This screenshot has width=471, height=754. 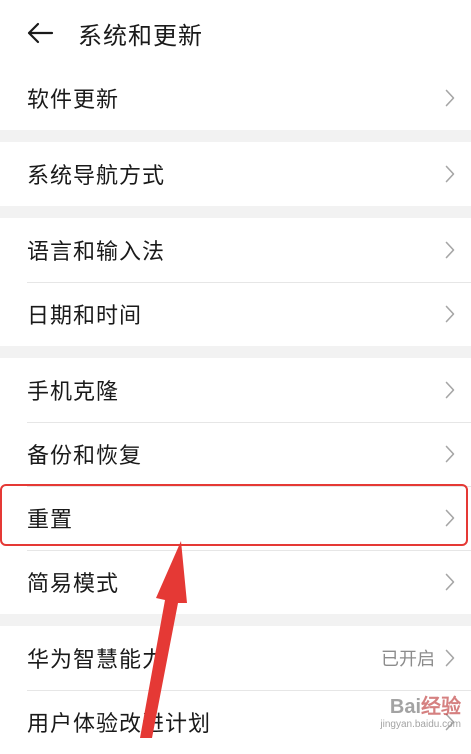 What do you see at coordinates (235, 518) in the screenshot?
I see `settings-item-reset: 重置` at bounding box center [235, 518].